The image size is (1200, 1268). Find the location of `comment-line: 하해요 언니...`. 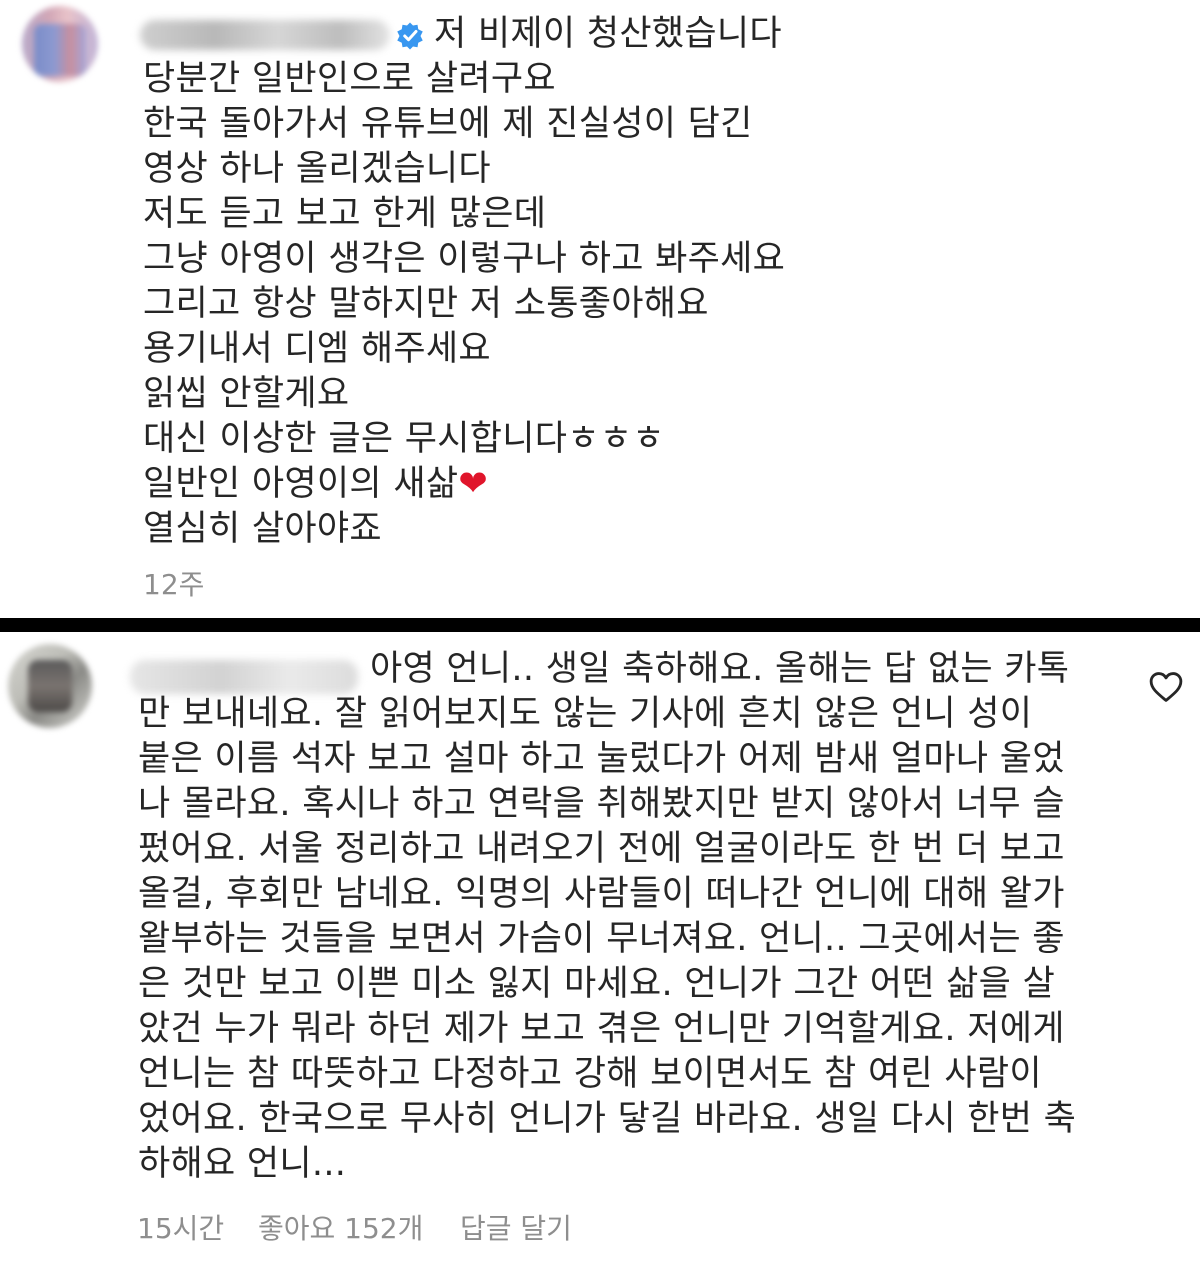

comment-line: 하해요 언니... is located at coordinates (242, 1164).